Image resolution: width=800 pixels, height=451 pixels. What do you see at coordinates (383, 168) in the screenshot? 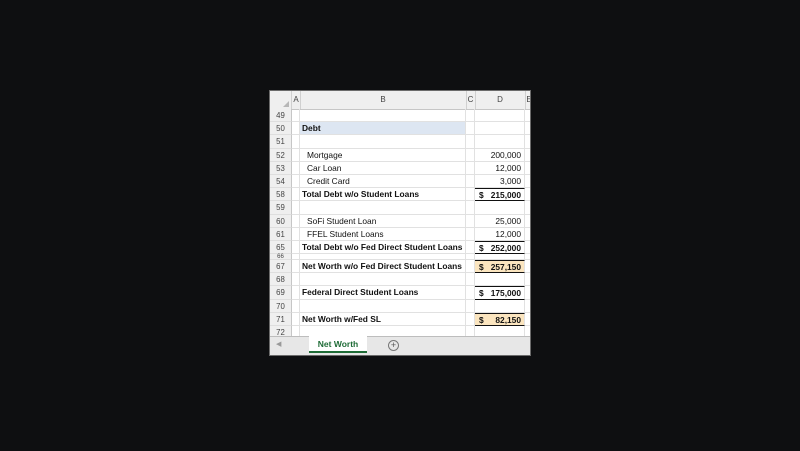
I see `cell-b-label: Car Loan` at bounding box center [383, 168].